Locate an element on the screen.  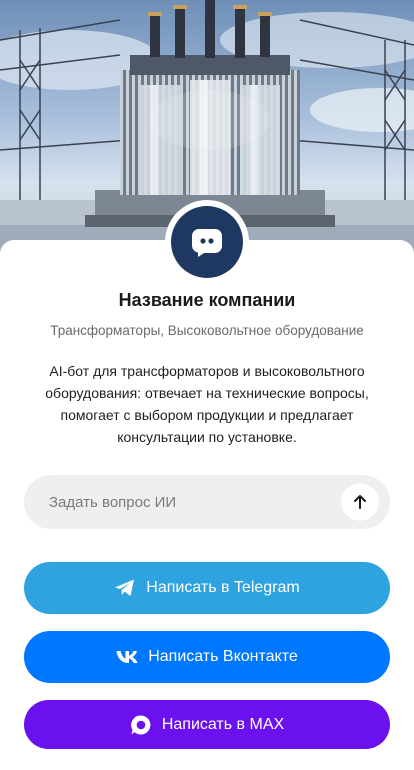
max-button: Написать в MAX is located at coordinates (207, 724).